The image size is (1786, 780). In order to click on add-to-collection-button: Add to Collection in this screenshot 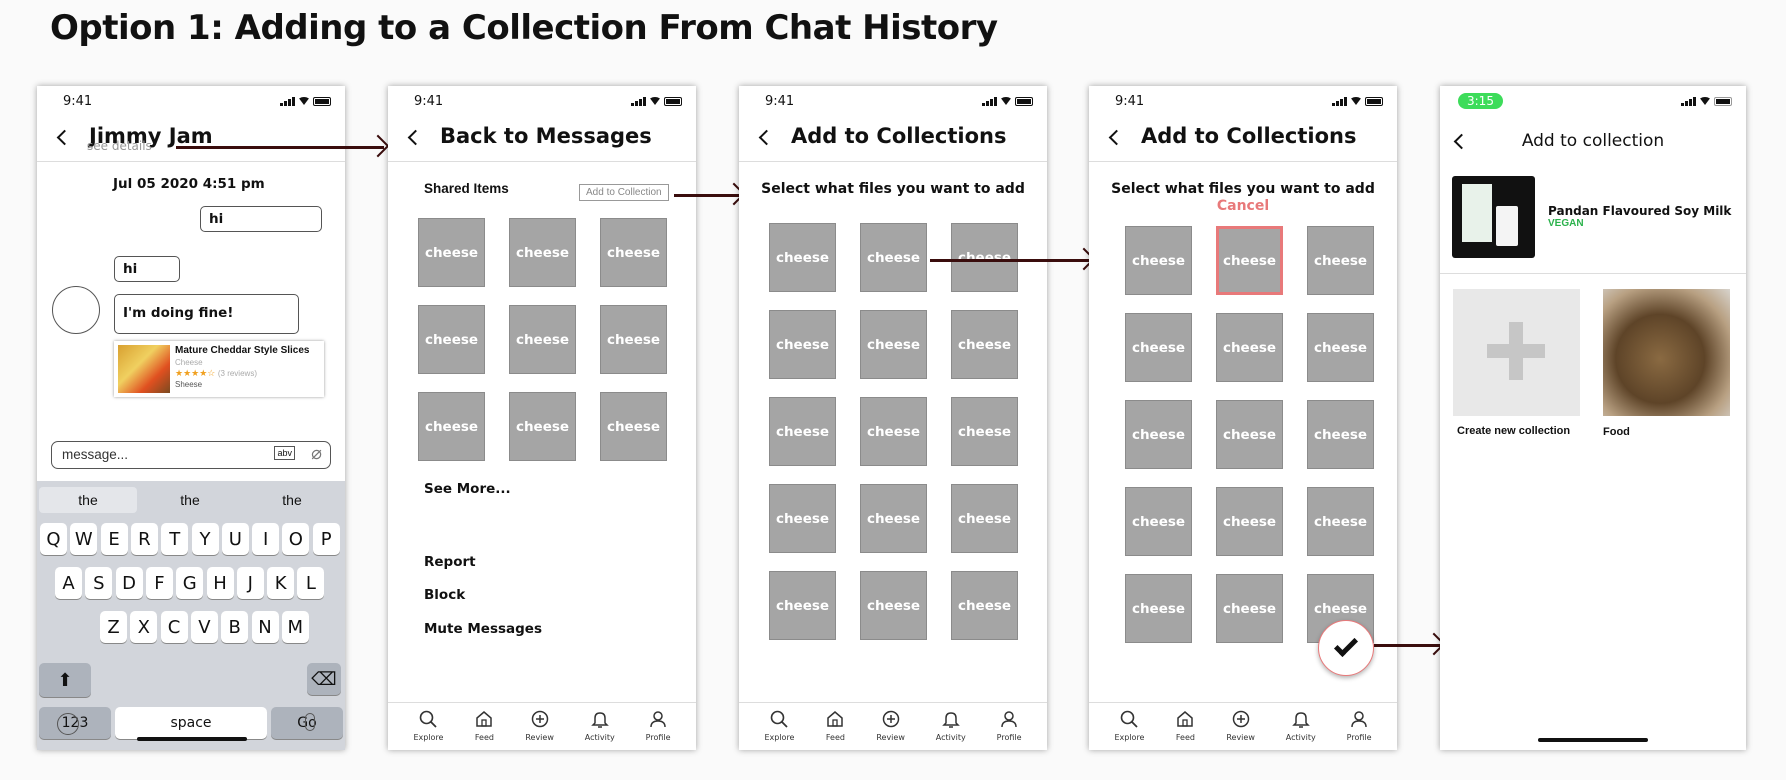, I will do `click(624, 192)`.